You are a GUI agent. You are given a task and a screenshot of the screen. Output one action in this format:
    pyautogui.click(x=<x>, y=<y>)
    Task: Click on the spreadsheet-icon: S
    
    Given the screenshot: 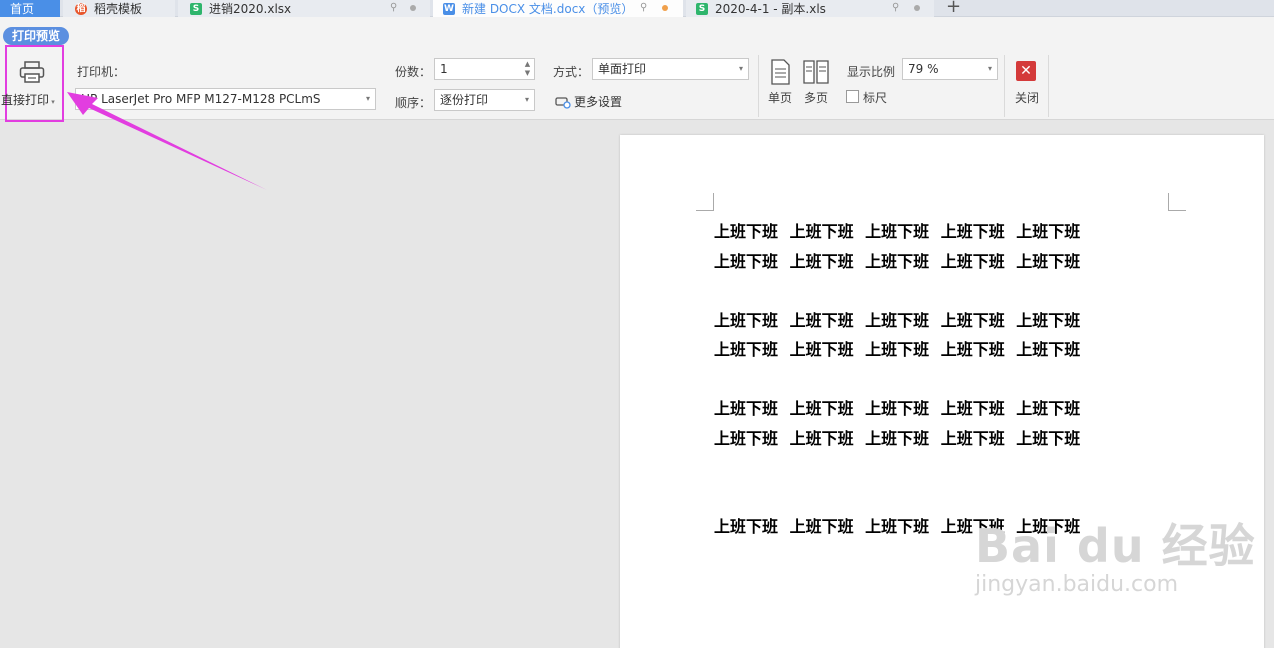 What is the action you would take?
    pyautogui.click(x=702, y=8)
    